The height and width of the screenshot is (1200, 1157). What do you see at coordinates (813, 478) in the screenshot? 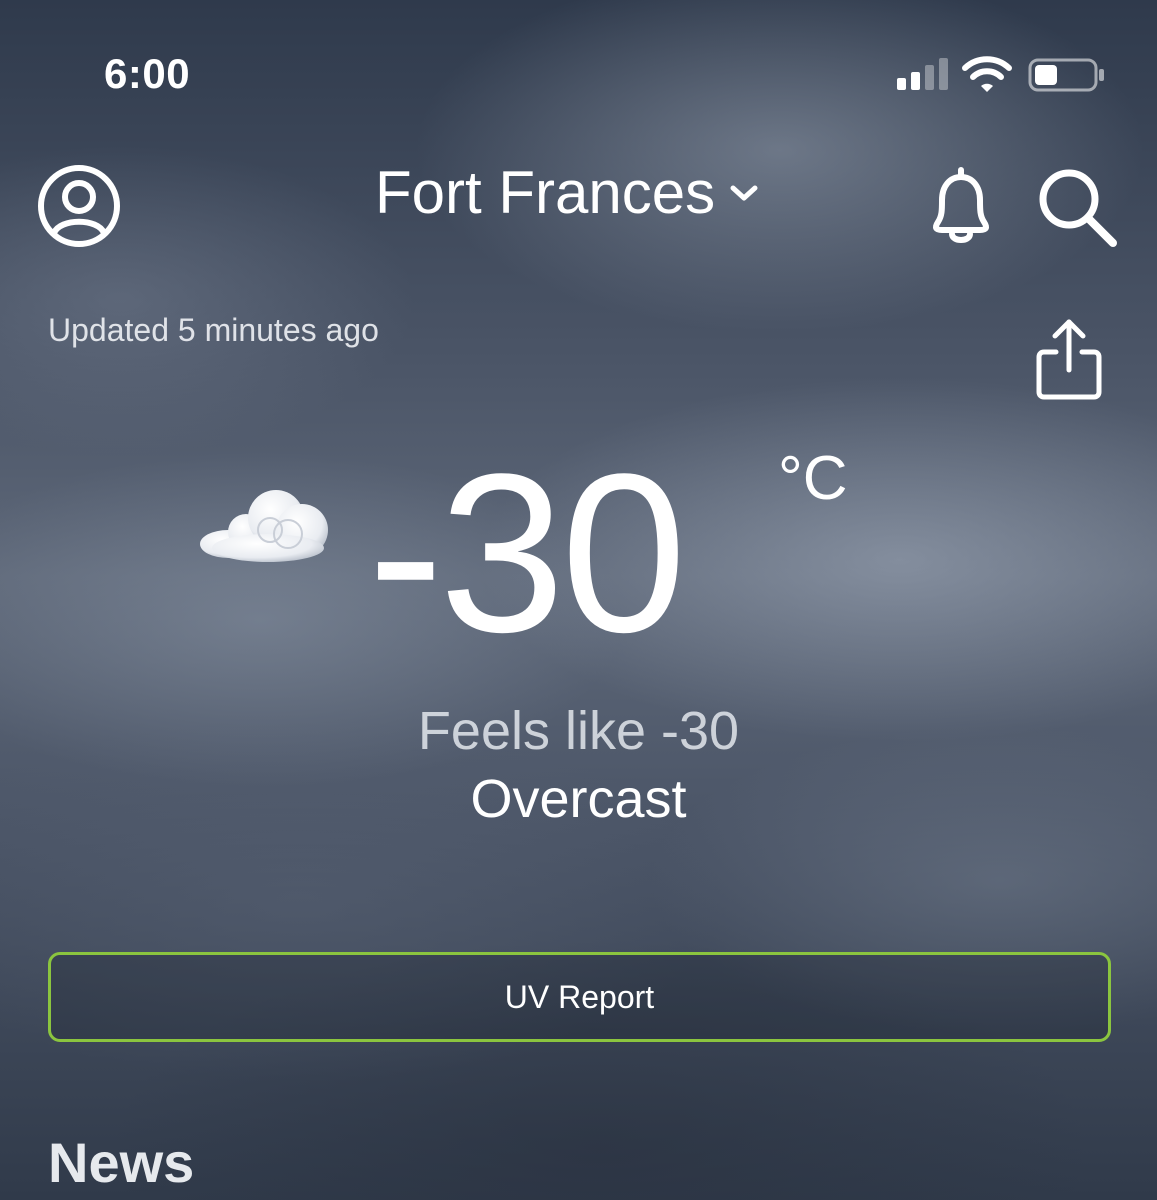
I see `temperature-unit: °C` at bounding box center [813, 478].